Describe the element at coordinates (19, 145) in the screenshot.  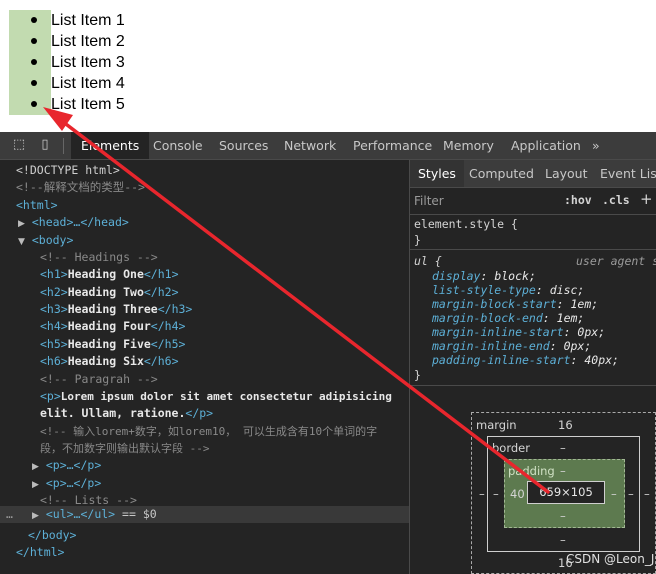
I see `inspect-element-icon: ⬚` at that location.